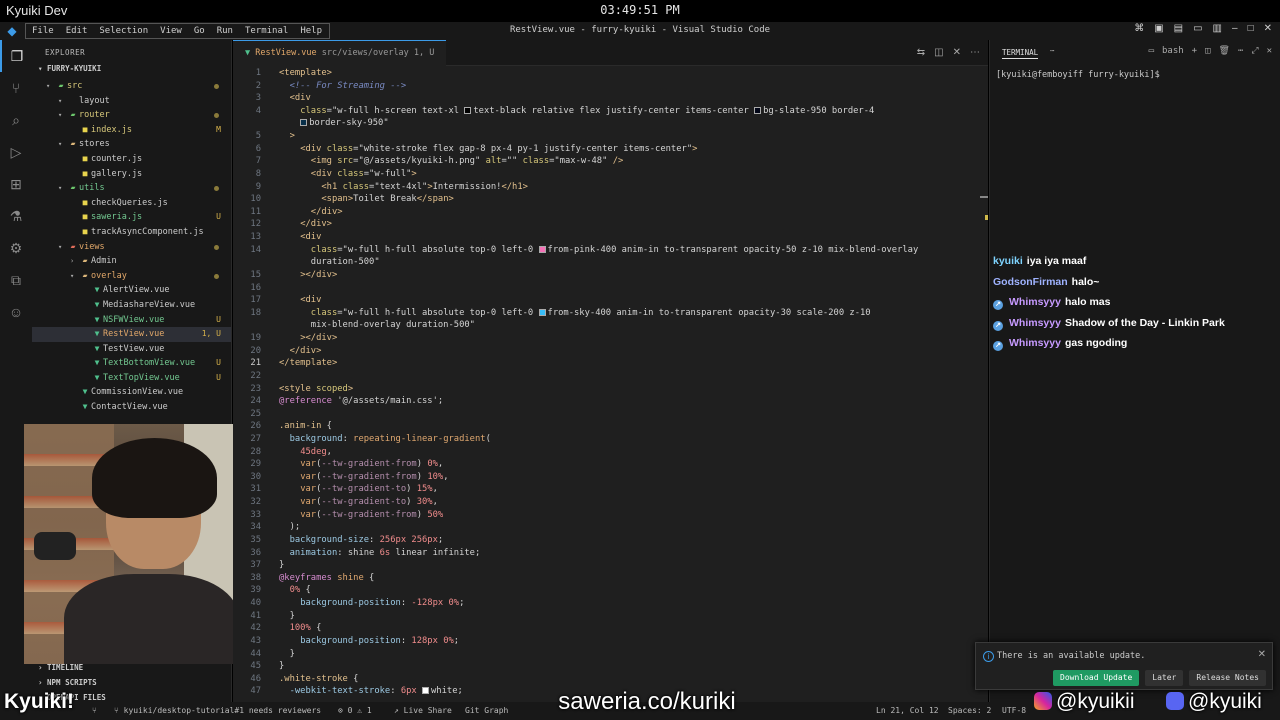 The image size is (1280, 720). What do you see at coordinates (131, 261) in the screenshot?
I see `tree-item-admin: › ▰ Admin` at bounding box center [131, 261].